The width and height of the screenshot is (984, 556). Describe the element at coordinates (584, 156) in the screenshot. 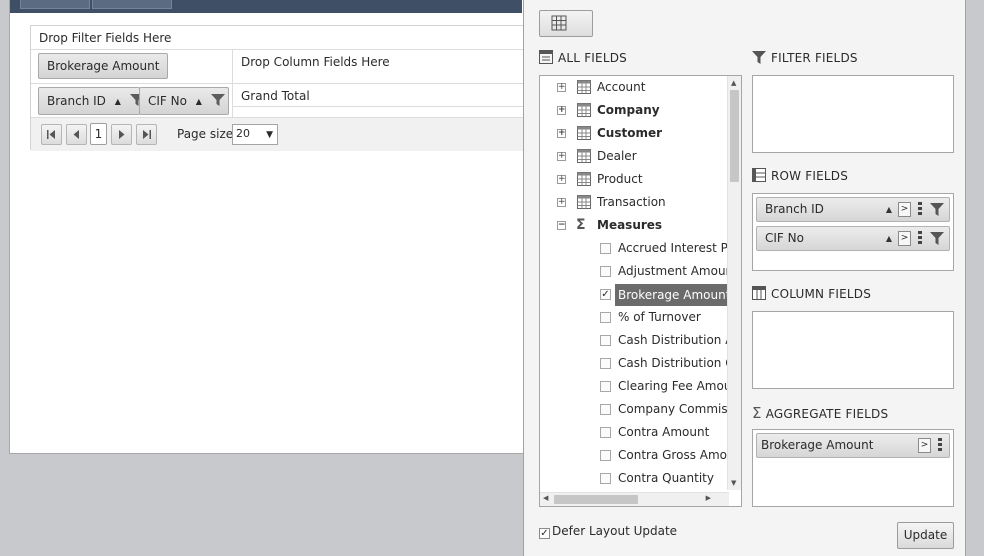

I see `table-icon` at that location.